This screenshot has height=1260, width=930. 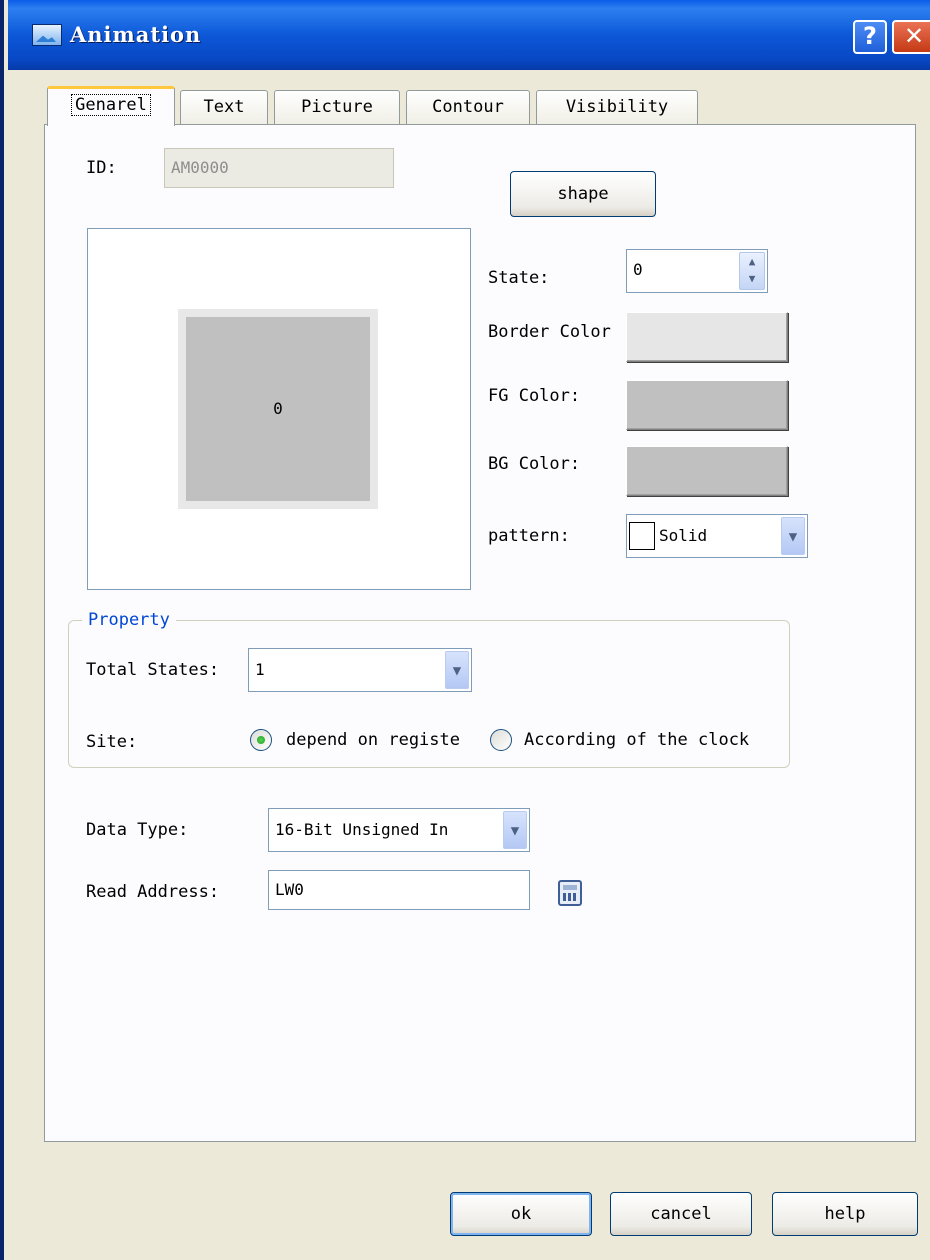 I want to click on calculator-icon, so click(x=570, y=893).